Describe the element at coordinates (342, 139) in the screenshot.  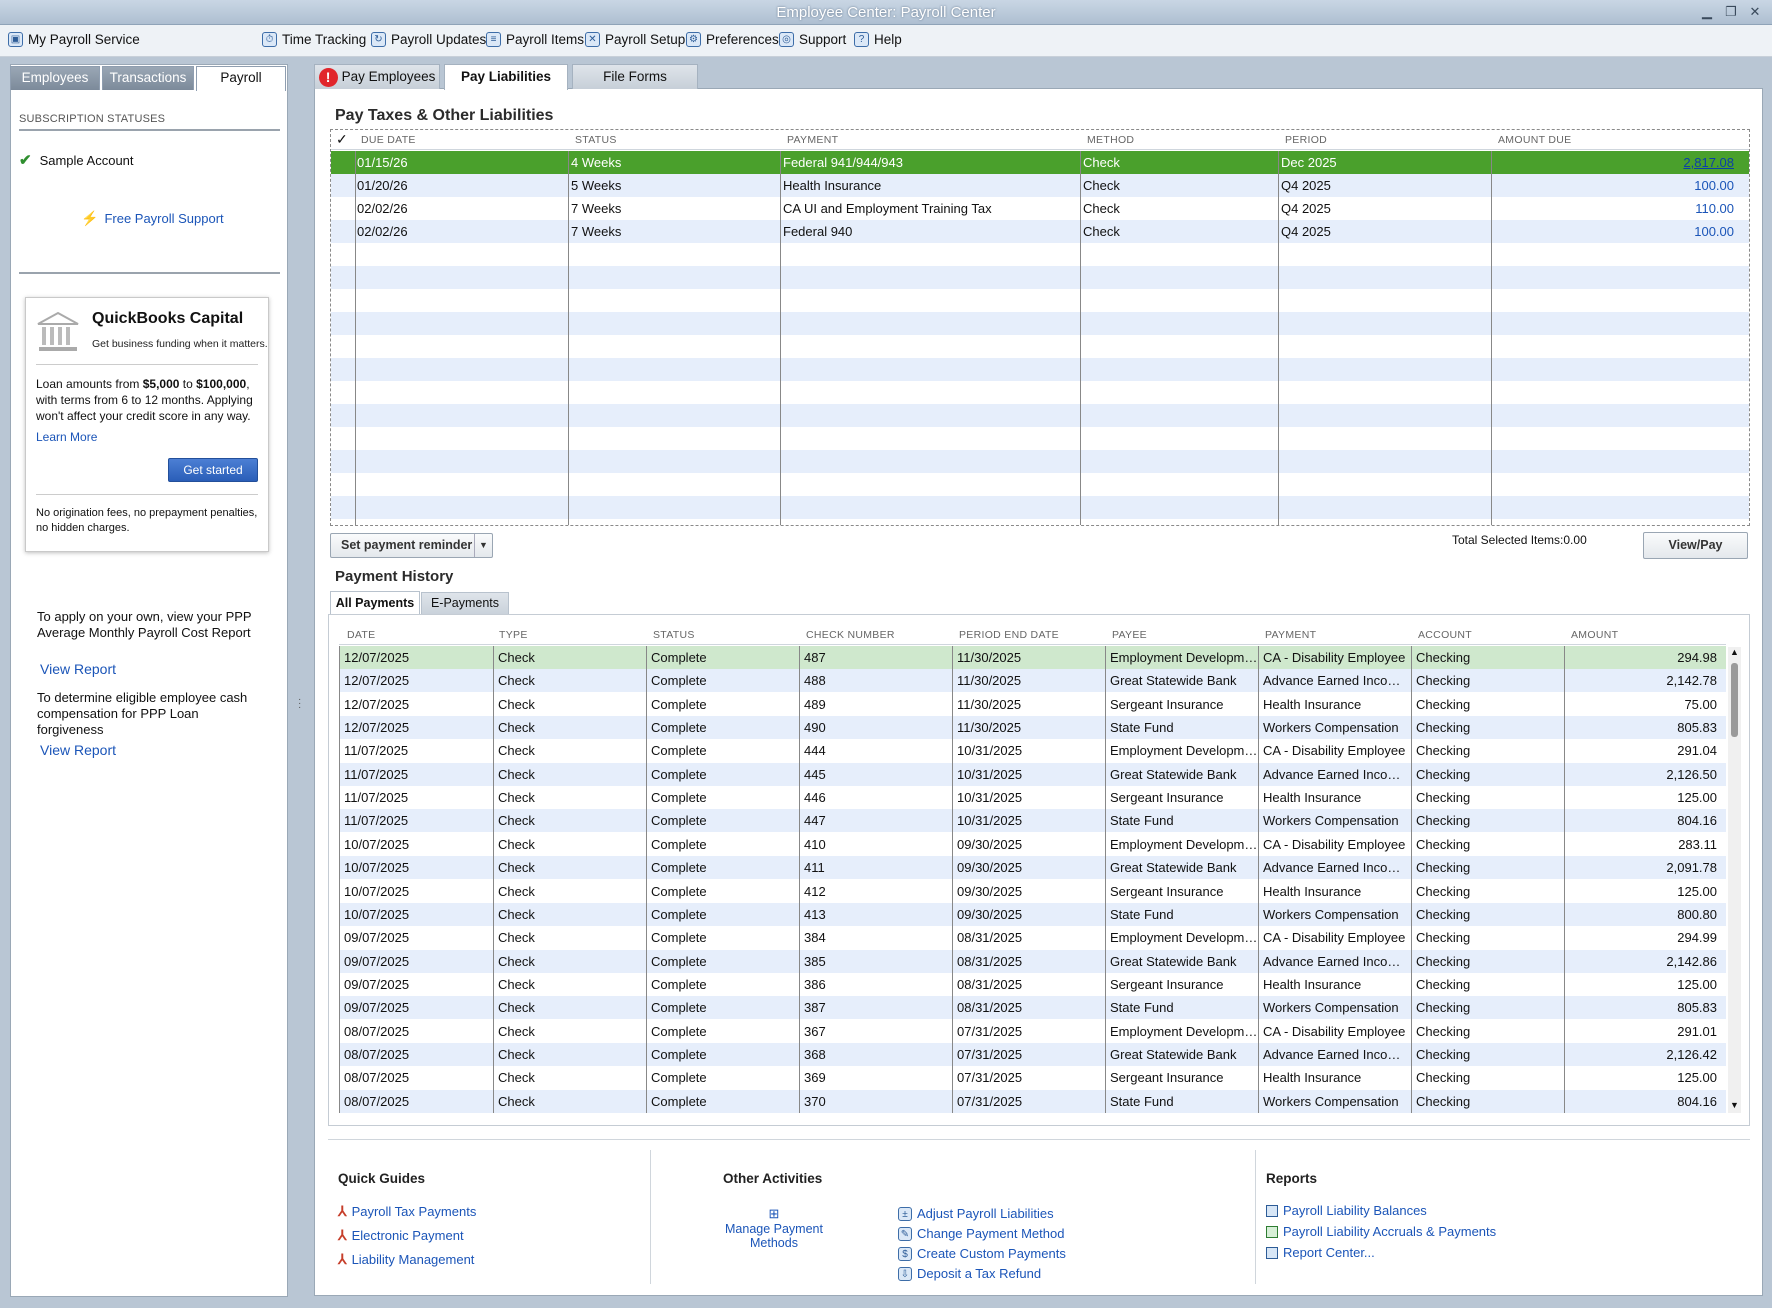
I see `select-all-checkbox: ✓` at that location.